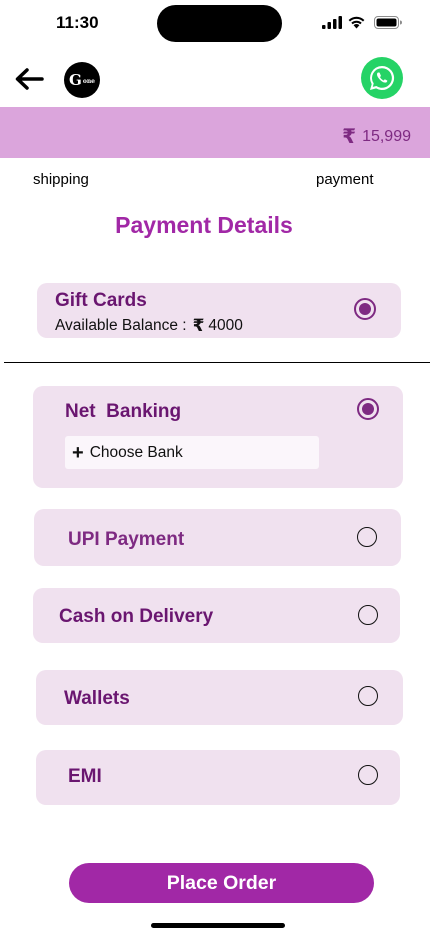  I want to click on divider, so click(217, 362).